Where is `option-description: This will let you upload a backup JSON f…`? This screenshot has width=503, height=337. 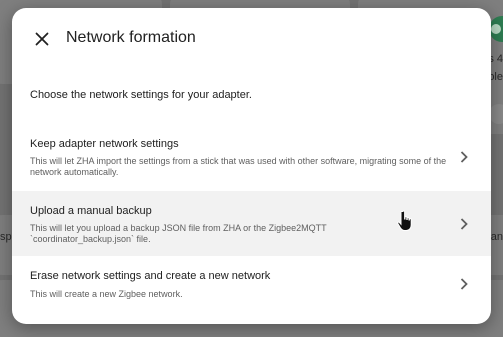
option-description: This will let you upload a backup JSON f… is located at coordinates (178, 233).